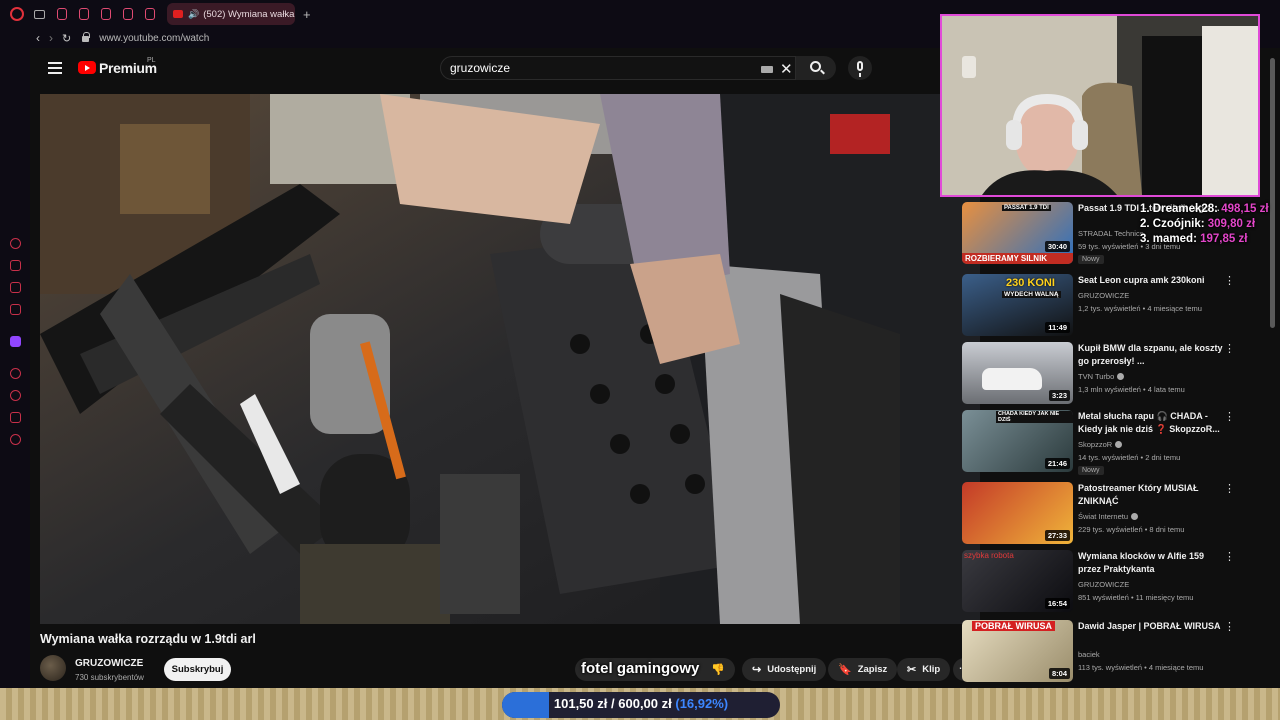  I want to click on thumb-subcaption: WYDECH WALNĄ, so click(1031, 294).